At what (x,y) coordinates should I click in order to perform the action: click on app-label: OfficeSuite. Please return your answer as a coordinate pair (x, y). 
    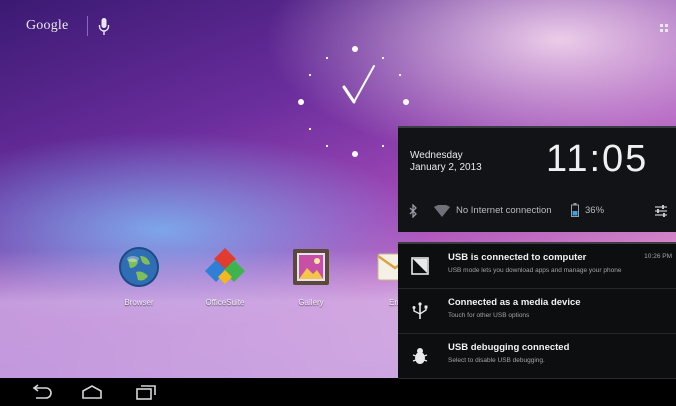
    Looking at the image, I should click on (225, 302).